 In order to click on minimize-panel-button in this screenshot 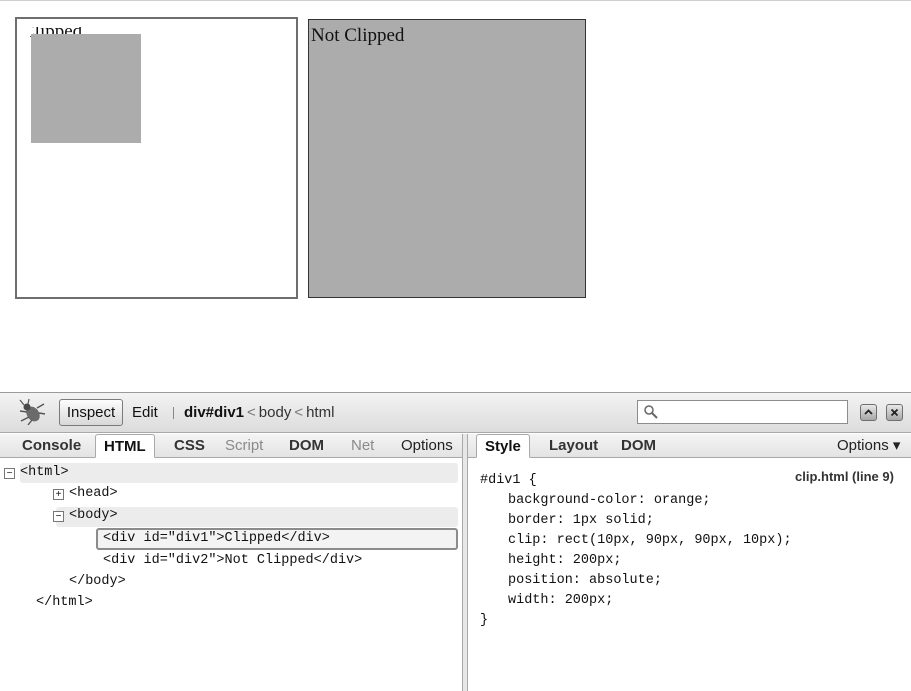, I will do `click(868, 412)`.